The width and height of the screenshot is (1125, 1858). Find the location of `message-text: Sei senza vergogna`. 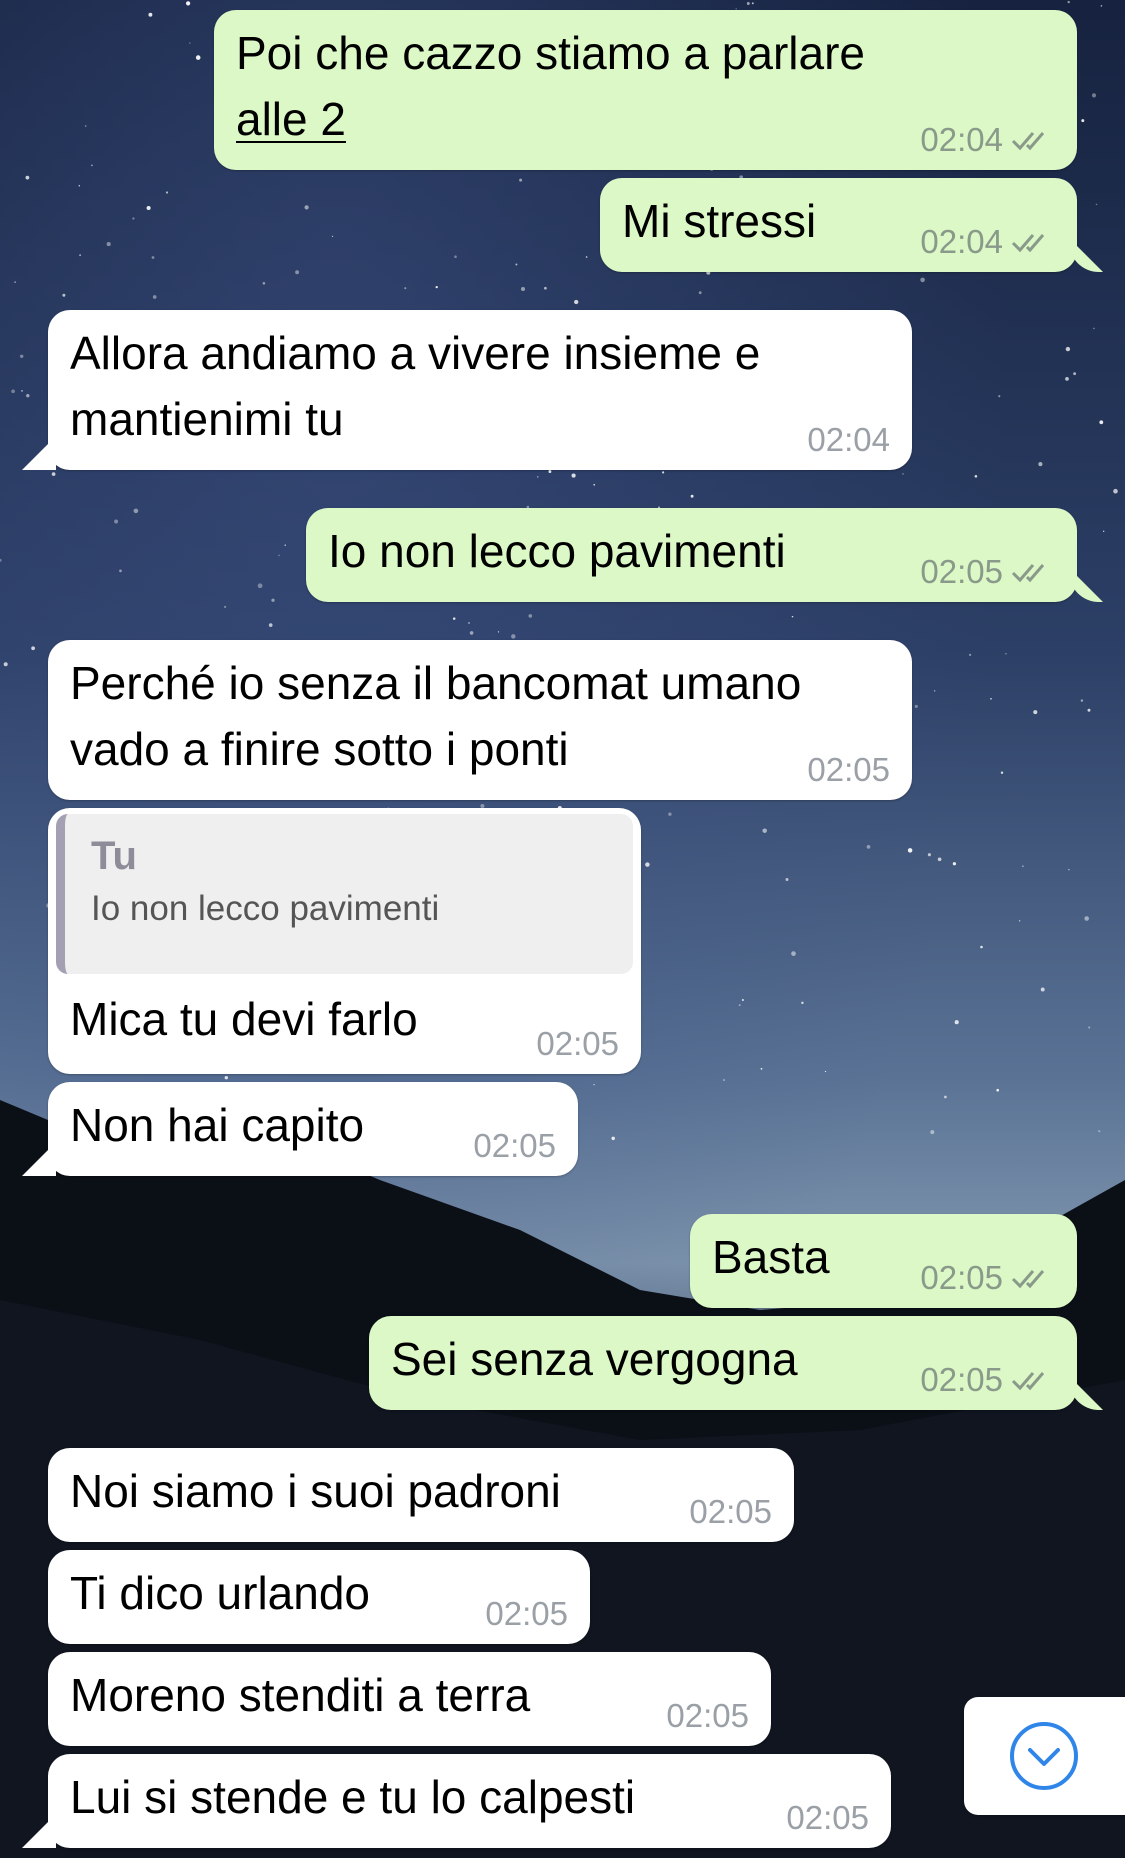

message-text: Sei senza vergogna is located at coordinates (594, 1359).